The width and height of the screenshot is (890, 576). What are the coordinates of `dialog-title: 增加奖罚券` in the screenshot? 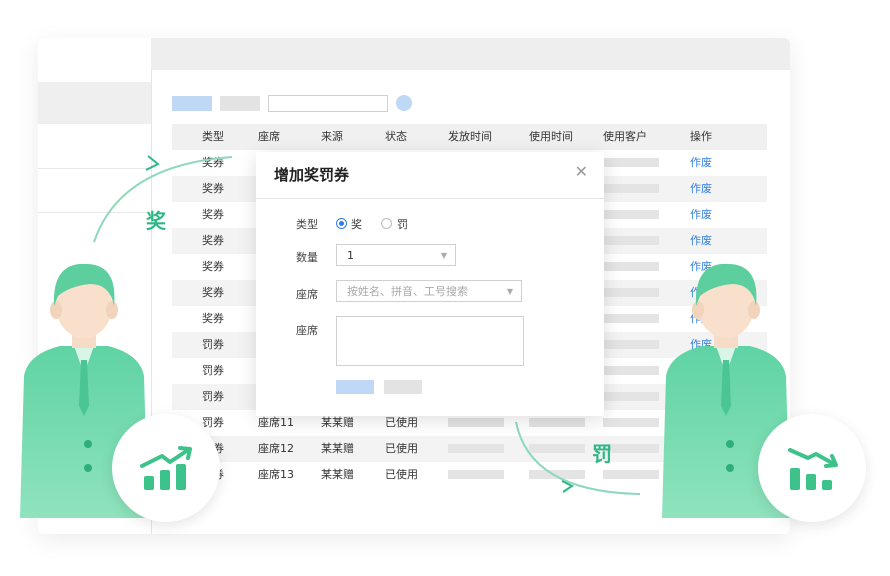 It's located at (312, 175).